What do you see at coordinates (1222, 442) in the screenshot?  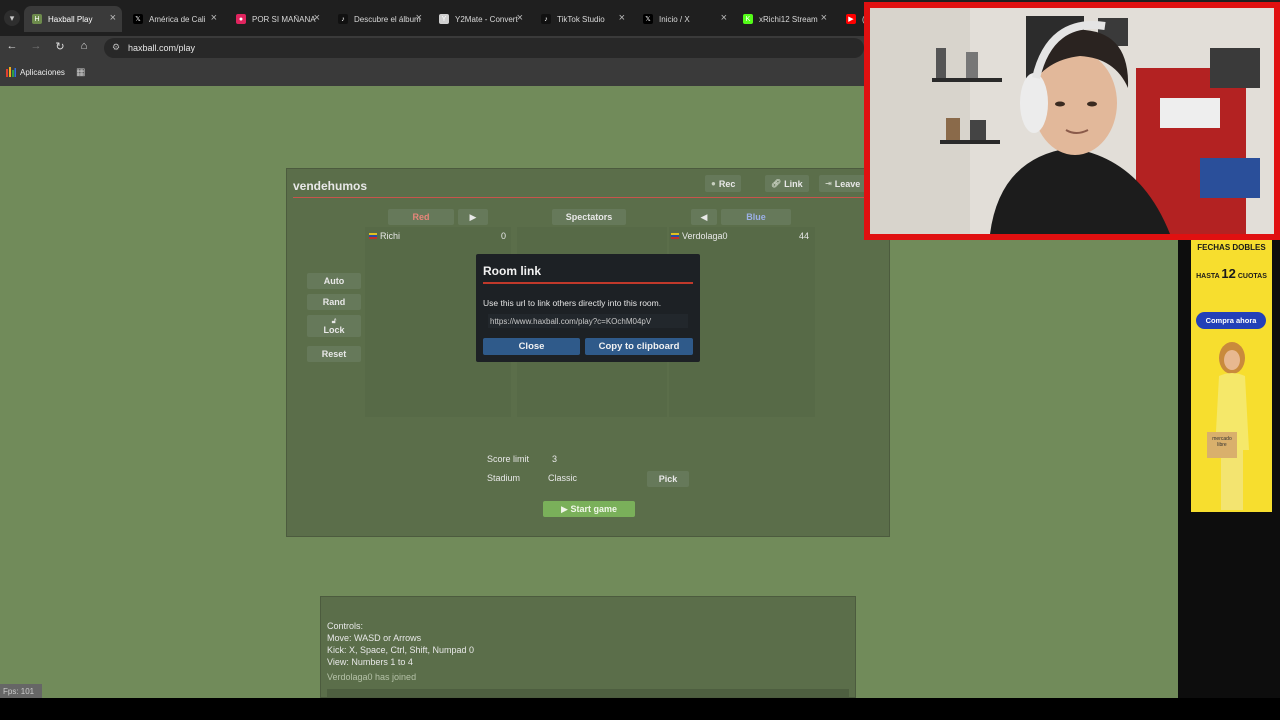 I see `ad-box-label: mercado libre` at bounding box center [1222, 442].